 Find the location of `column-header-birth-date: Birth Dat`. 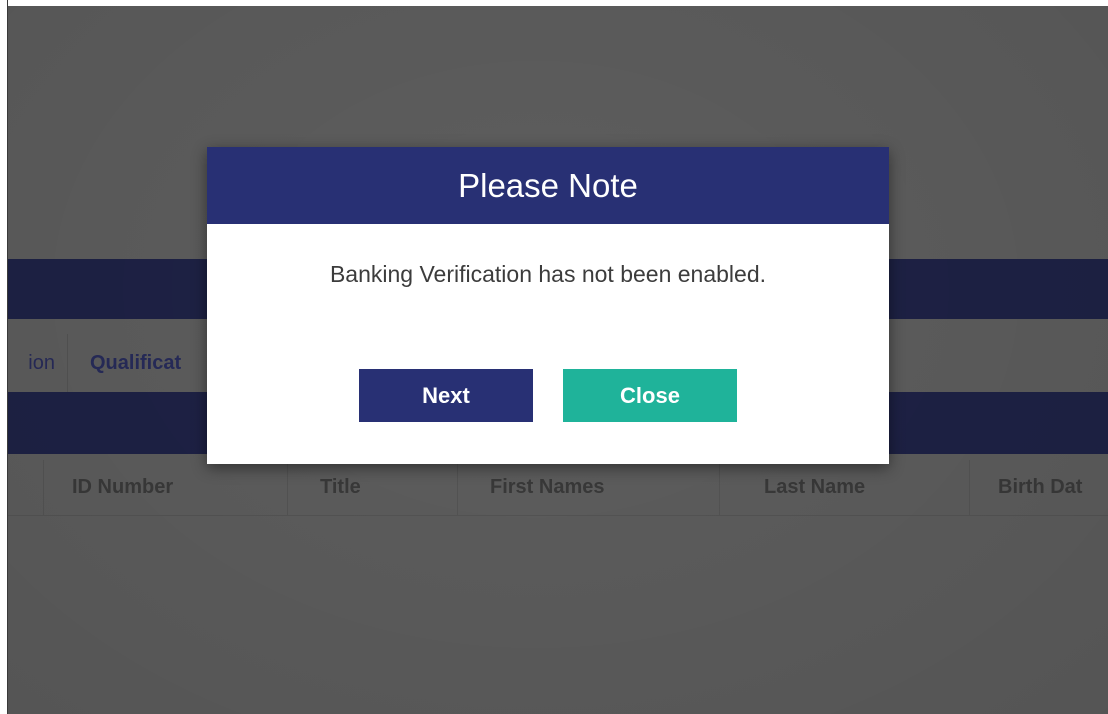

column-header-birth-date: Birth Dat is located at coordinates (1039, 487).